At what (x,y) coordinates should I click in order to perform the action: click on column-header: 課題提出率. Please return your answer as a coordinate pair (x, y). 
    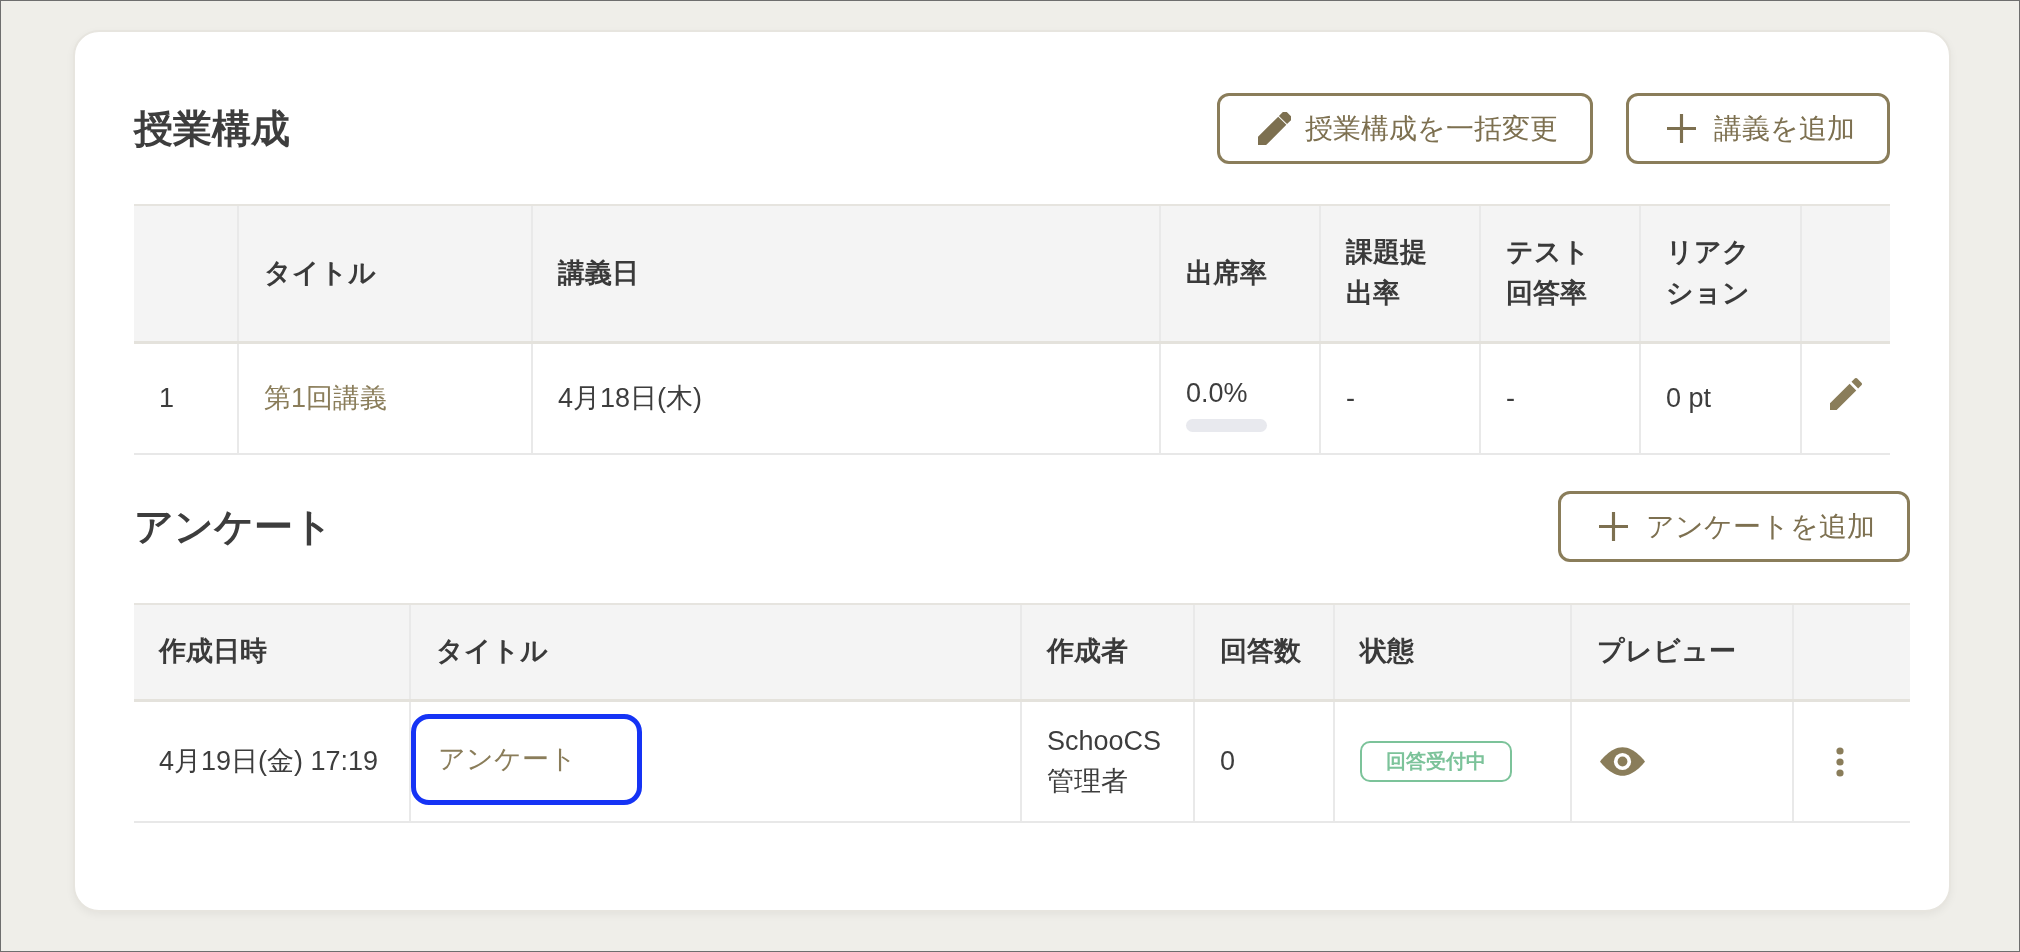
    Looking at the image, I should click on (1400, 273).